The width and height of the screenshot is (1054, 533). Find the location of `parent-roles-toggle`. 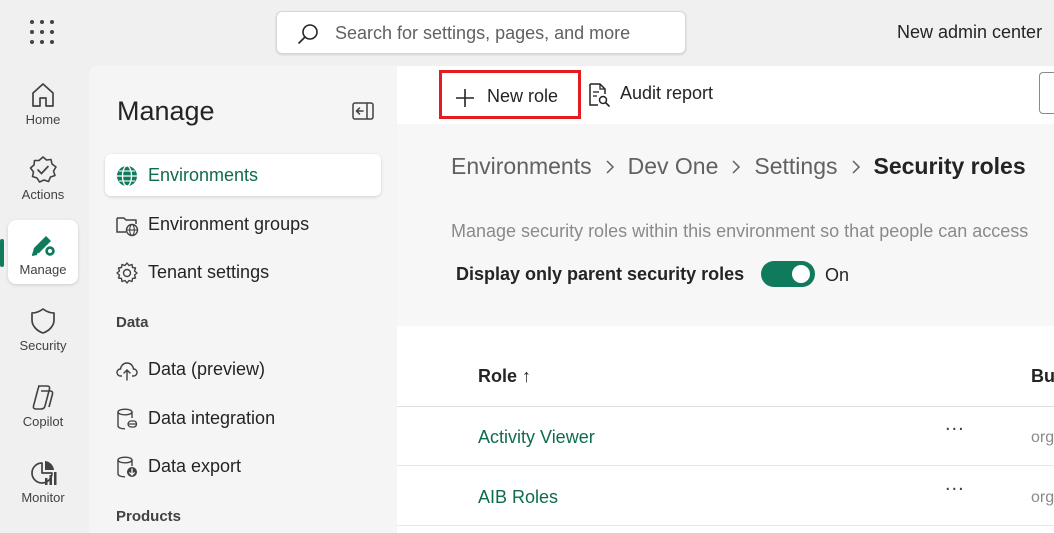

parent-roles-toggle is located at coordinates (788, 274).